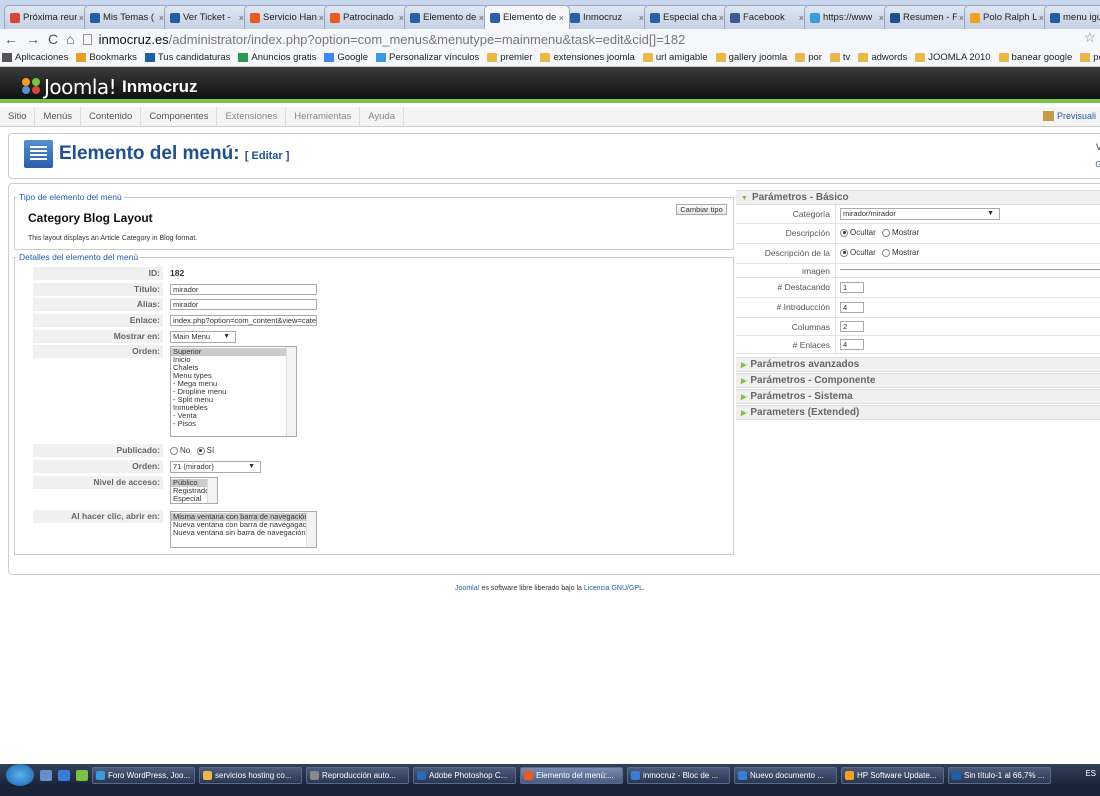 This screenshot has height=796, width=1100. I want to click on orden2-select: 71 (mirador) ▼, so click(215, 467).